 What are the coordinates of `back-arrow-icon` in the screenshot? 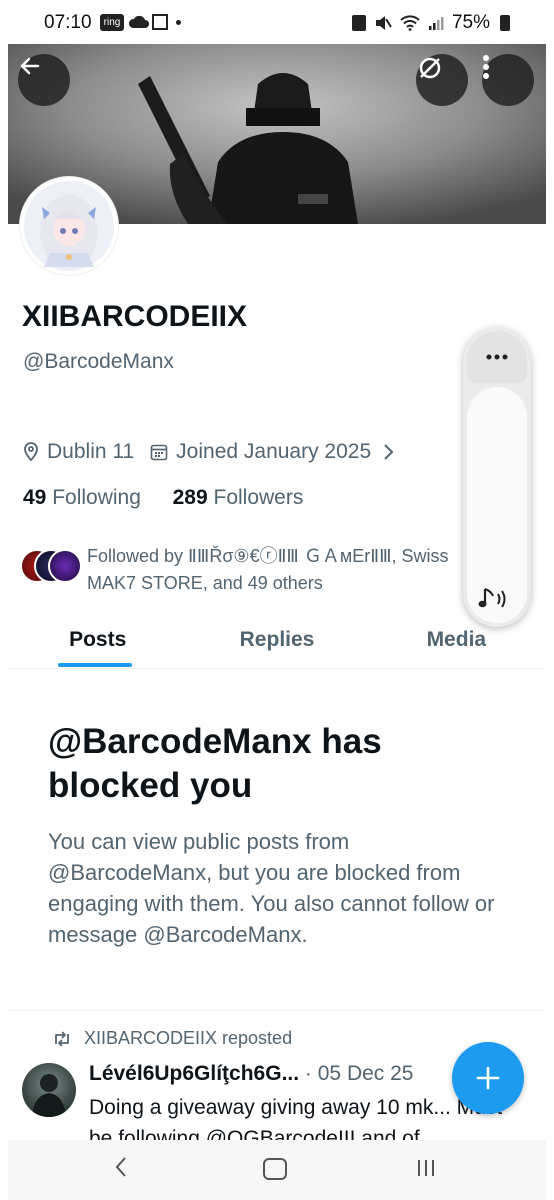 It's located at (30, 66).